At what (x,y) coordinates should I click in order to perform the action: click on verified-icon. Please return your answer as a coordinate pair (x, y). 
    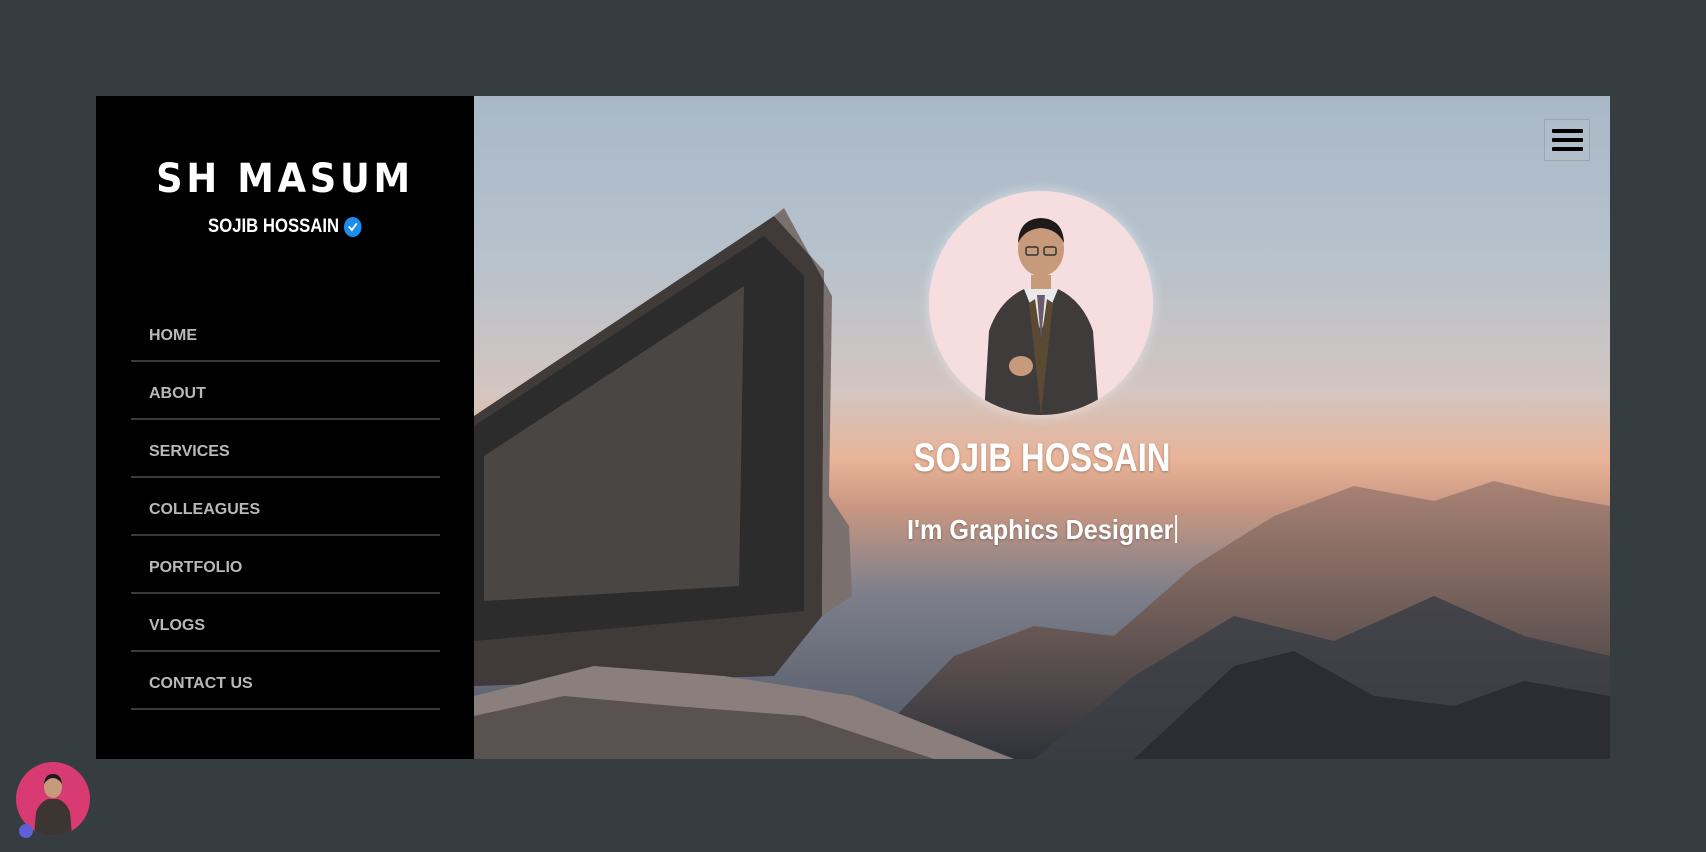
    Looking at the image, I should click on (353, 227).